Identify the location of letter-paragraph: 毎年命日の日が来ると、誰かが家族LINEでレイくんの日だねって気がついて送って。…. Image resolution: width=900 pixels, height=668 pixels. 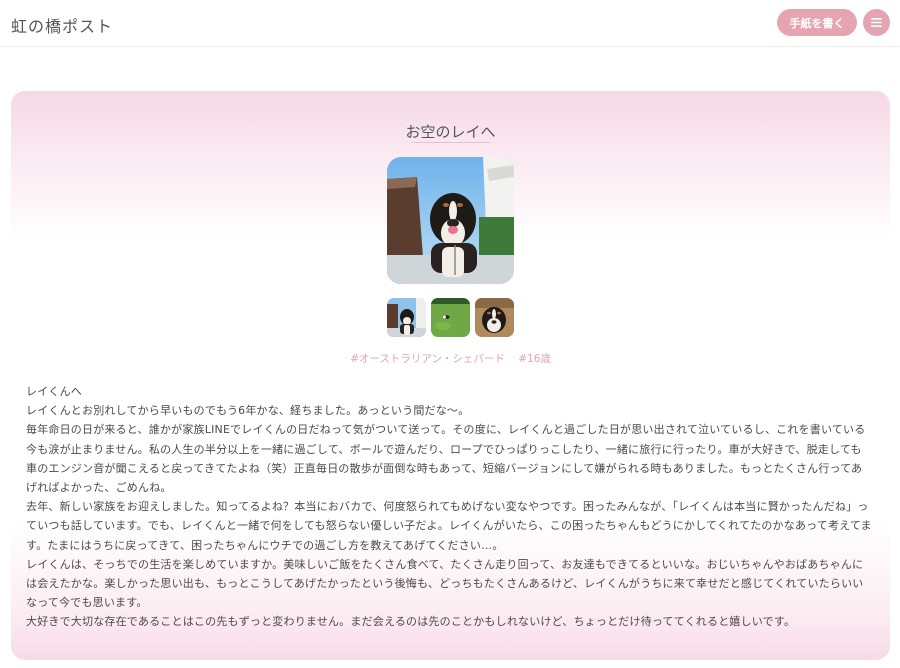
(446, 459).